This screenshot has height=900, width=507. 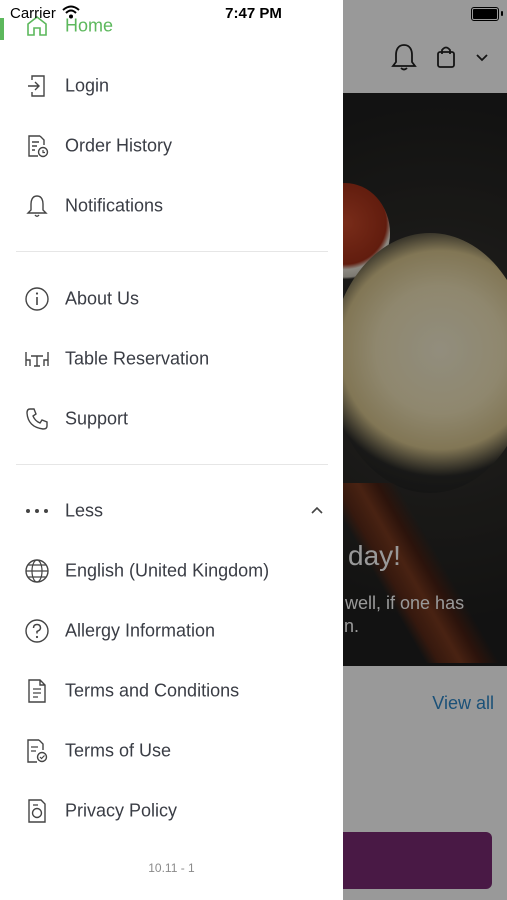 What do you see at coordinates (171, 419) in the screenshot?
I see `menu-item-support: Support` at bounding box center [171, 419].